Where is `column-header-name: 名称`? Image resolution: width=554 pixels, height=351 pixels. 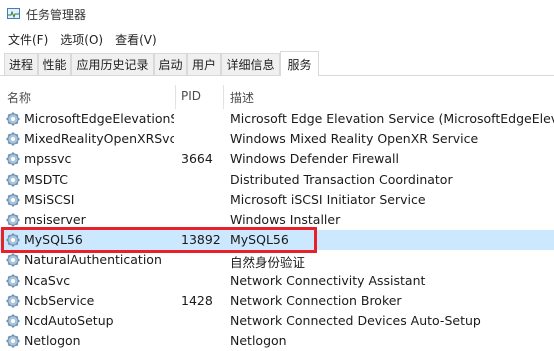 column-header-name: 名称 is located at coordinates (19, 97).